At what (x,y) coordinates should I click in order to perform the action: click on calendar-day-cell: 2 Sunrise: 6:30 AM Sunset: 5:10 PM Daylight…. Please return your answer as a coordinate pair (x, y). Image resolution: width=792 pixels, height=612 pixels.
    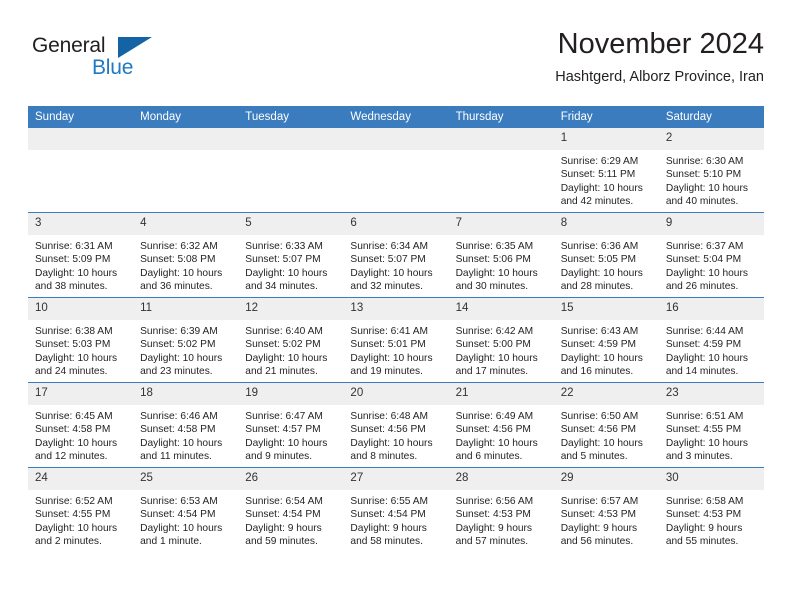
    Looking at the image, I should click on (711, 170).